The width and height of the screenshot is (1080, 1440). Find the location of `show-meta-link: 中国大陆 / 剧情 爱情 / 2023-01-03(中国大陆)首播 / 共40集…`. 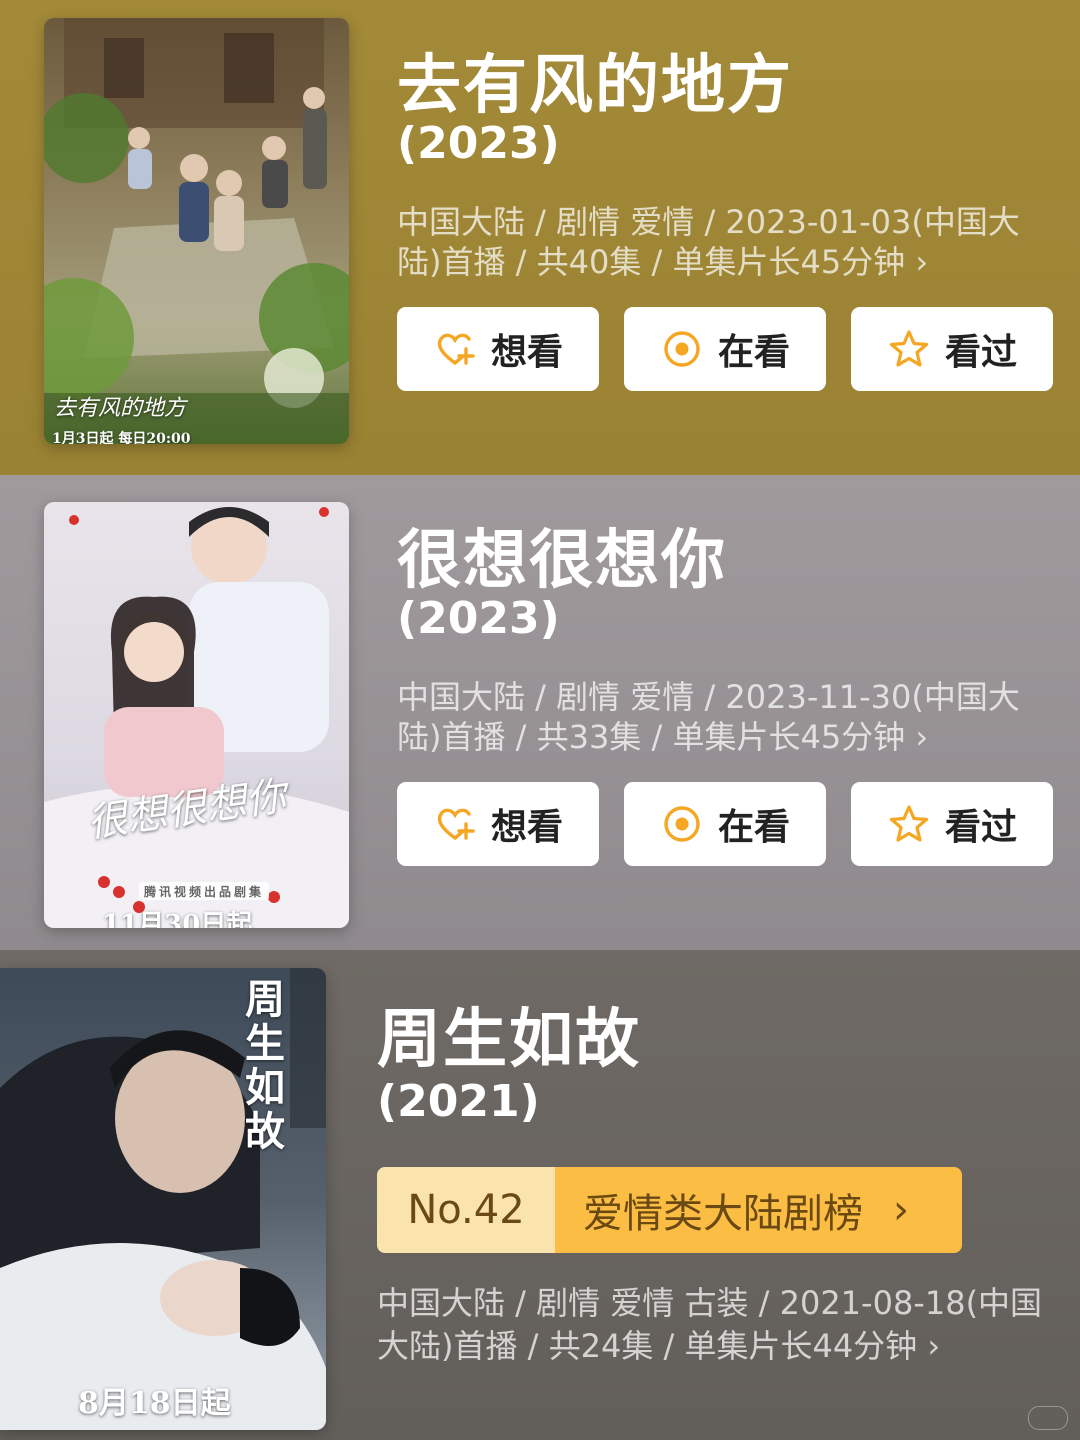

show-meta-link: 中国大陆 / 剧情 爱情 / 2023-01-03(中国大陆)首播 / 共40集… is located at coordinates (727, 242).